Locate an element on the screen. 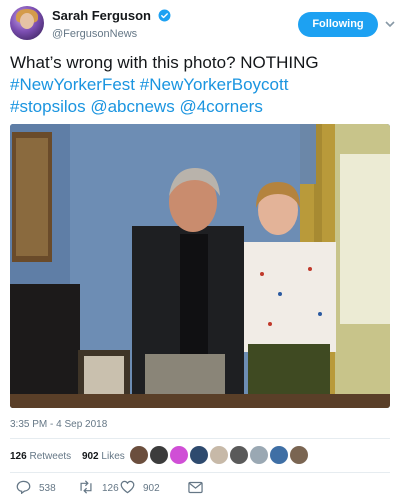 The height and width of the screenshot is (503, 400). display-name: Sarah Ferguson is located at coordinates (101, 15).